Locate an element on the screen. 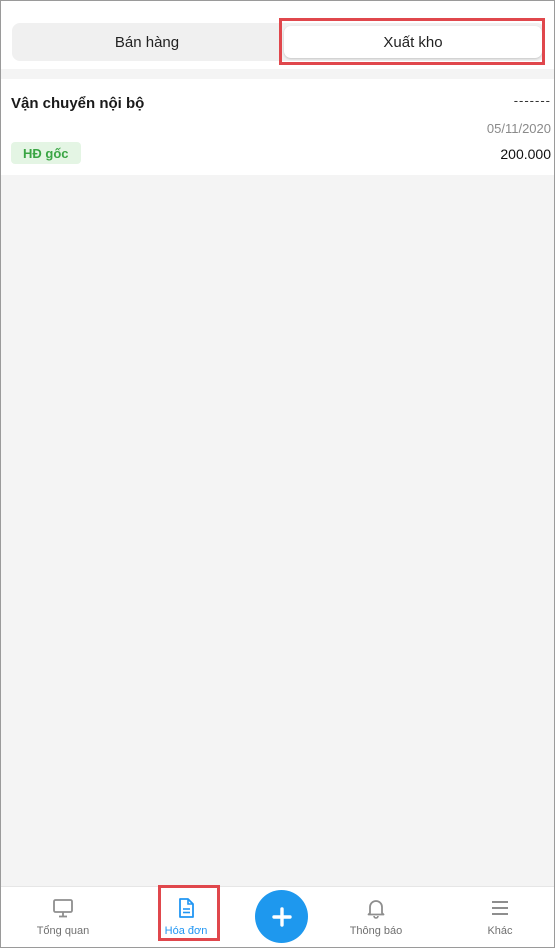 Image resolution: width=555 pixels, height=948 pixels. invoice-amount: 200.000 is located at coordinates (525, 154).